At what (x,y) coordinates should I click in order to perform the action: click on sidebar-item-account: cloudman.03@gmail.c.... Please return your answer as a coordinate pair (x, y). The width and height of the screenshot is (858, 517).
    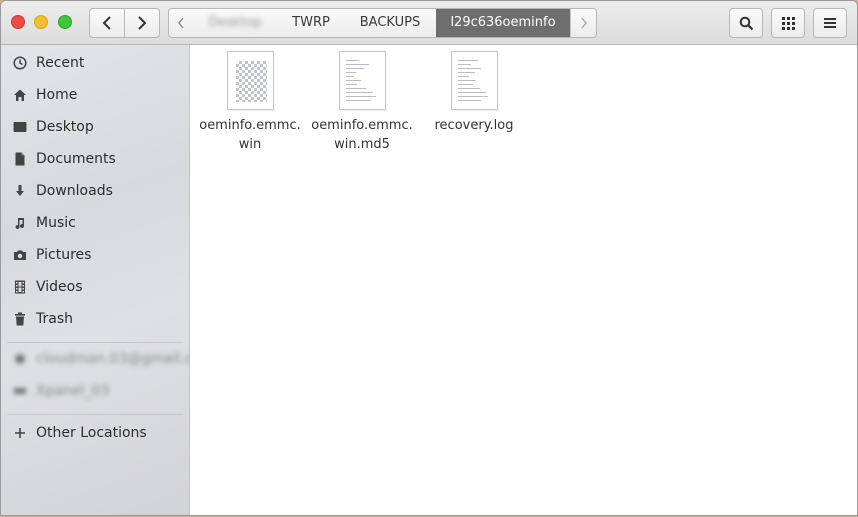
    Looking at the image, I should click on (103, 359).